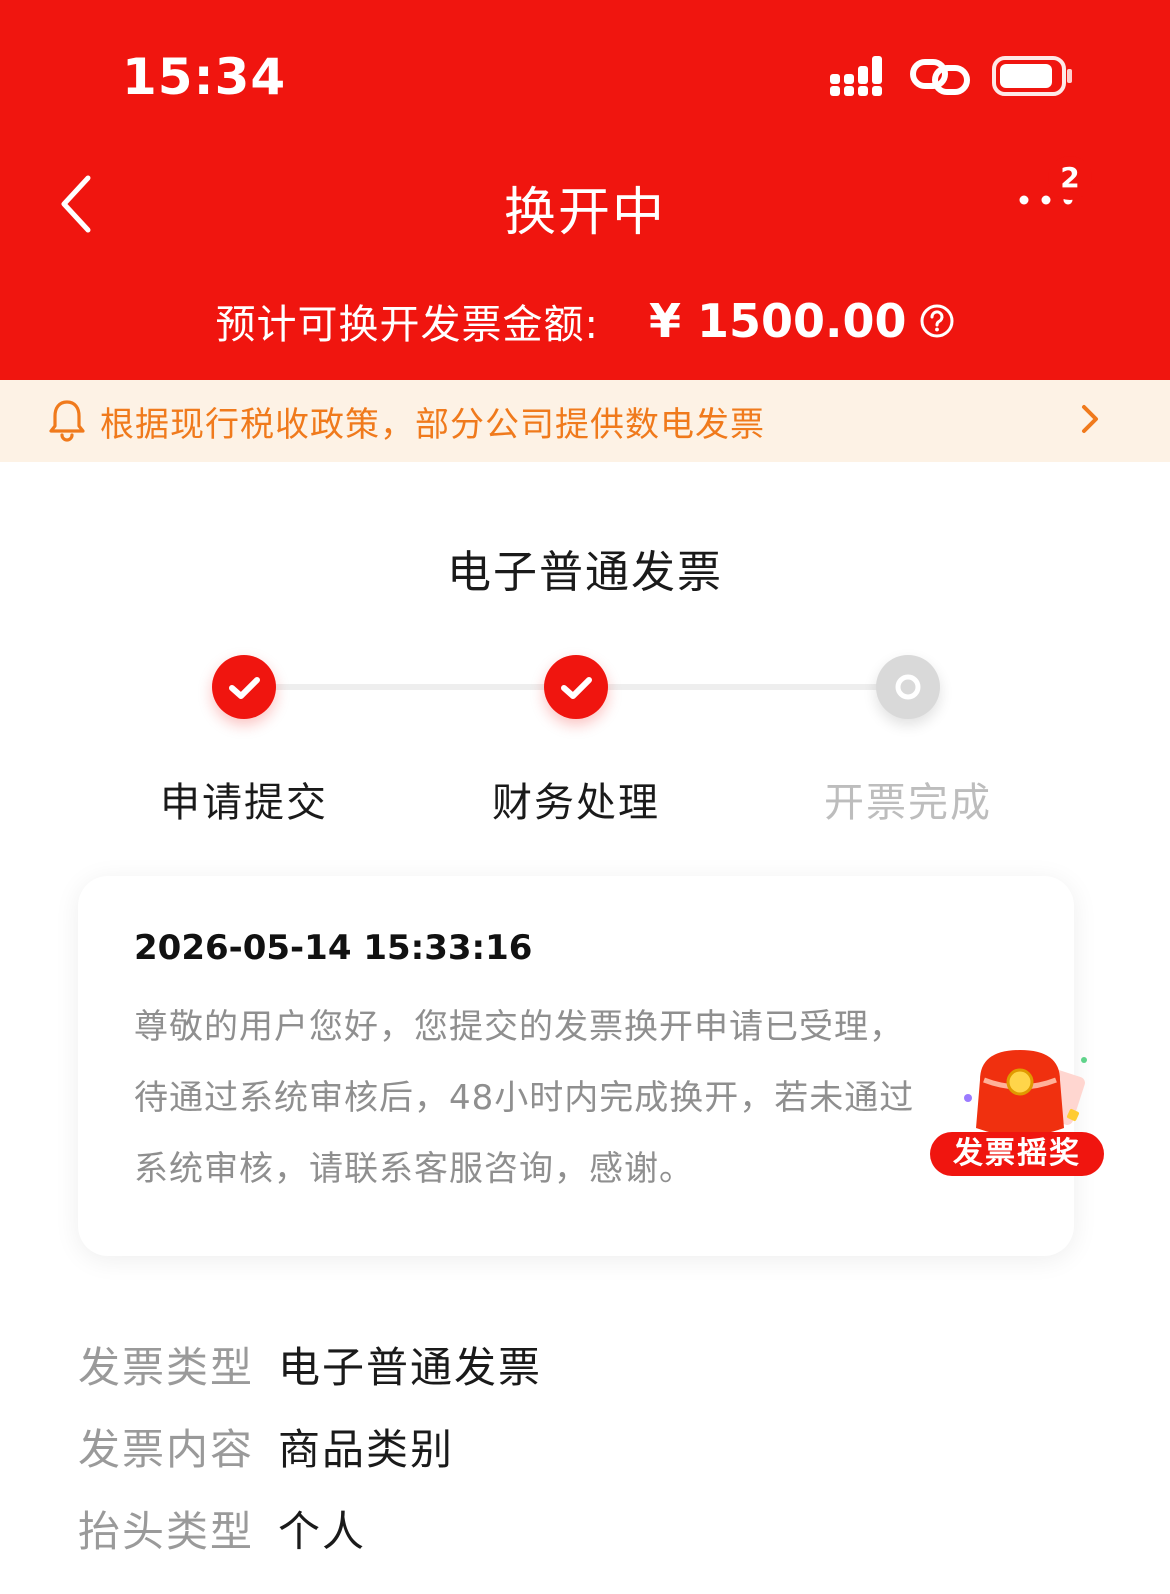 The width and height of the screenshot is (1170, 1594). Describe the element at coordinates (937, 321) in the screenshot. I see `help-question-icon` at that location.